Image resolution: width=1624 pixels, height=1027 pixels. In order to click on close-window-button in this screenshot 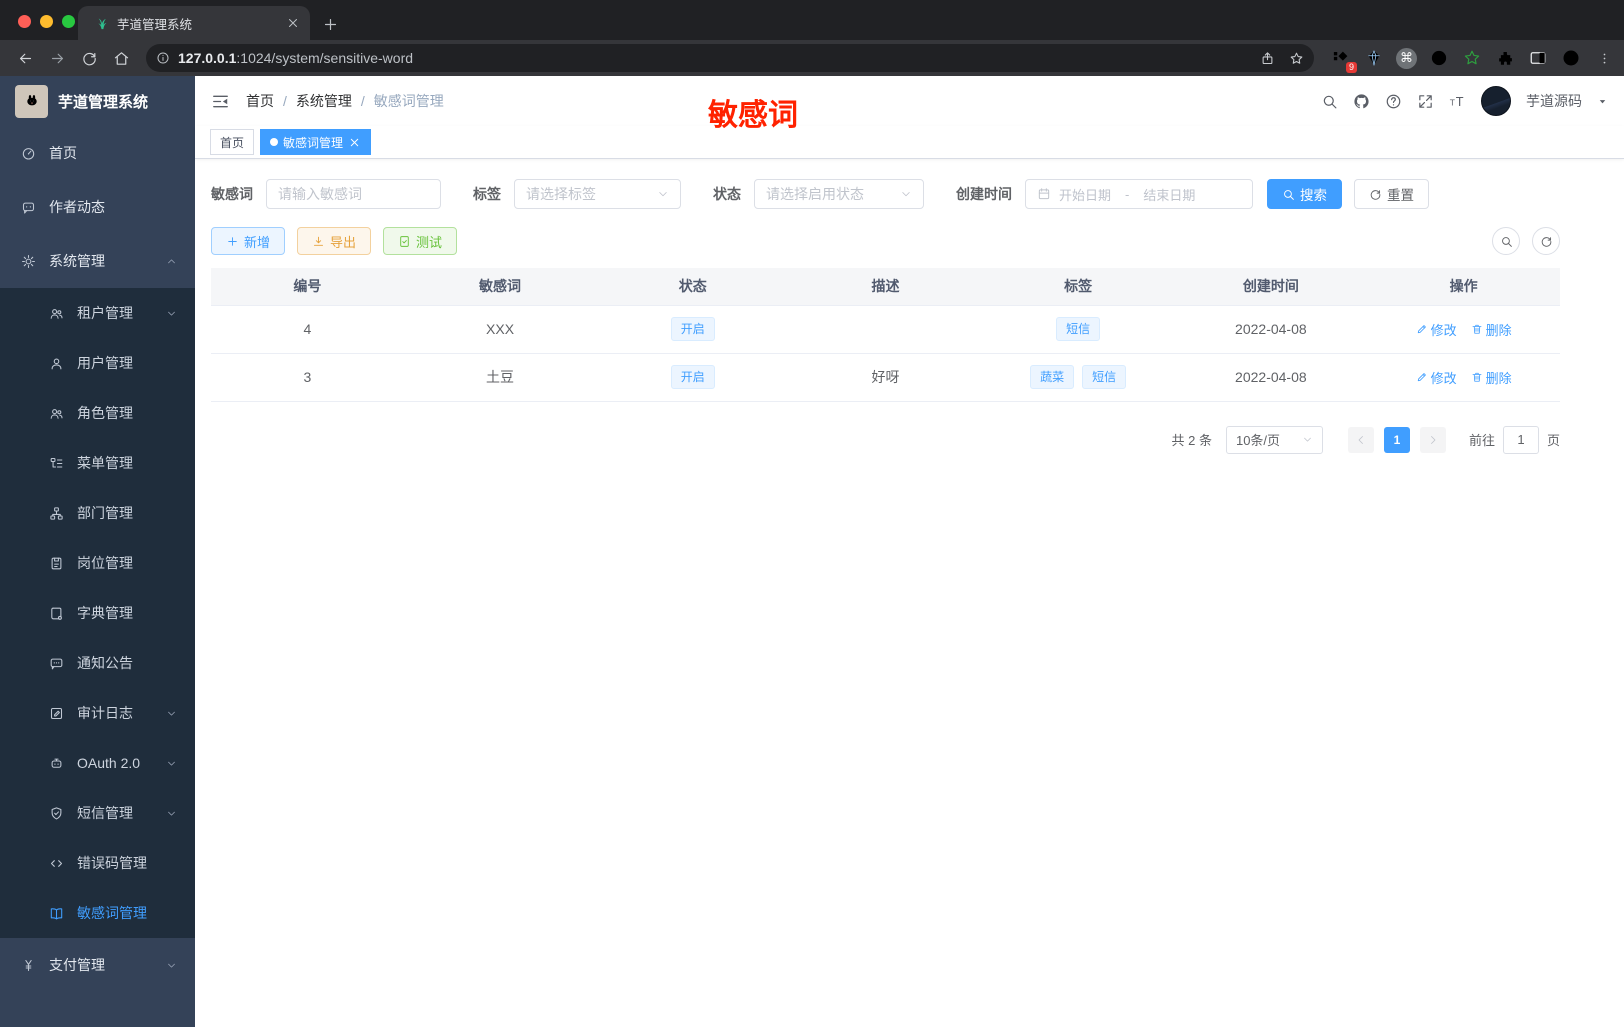, I will do `click(24, 21)`.